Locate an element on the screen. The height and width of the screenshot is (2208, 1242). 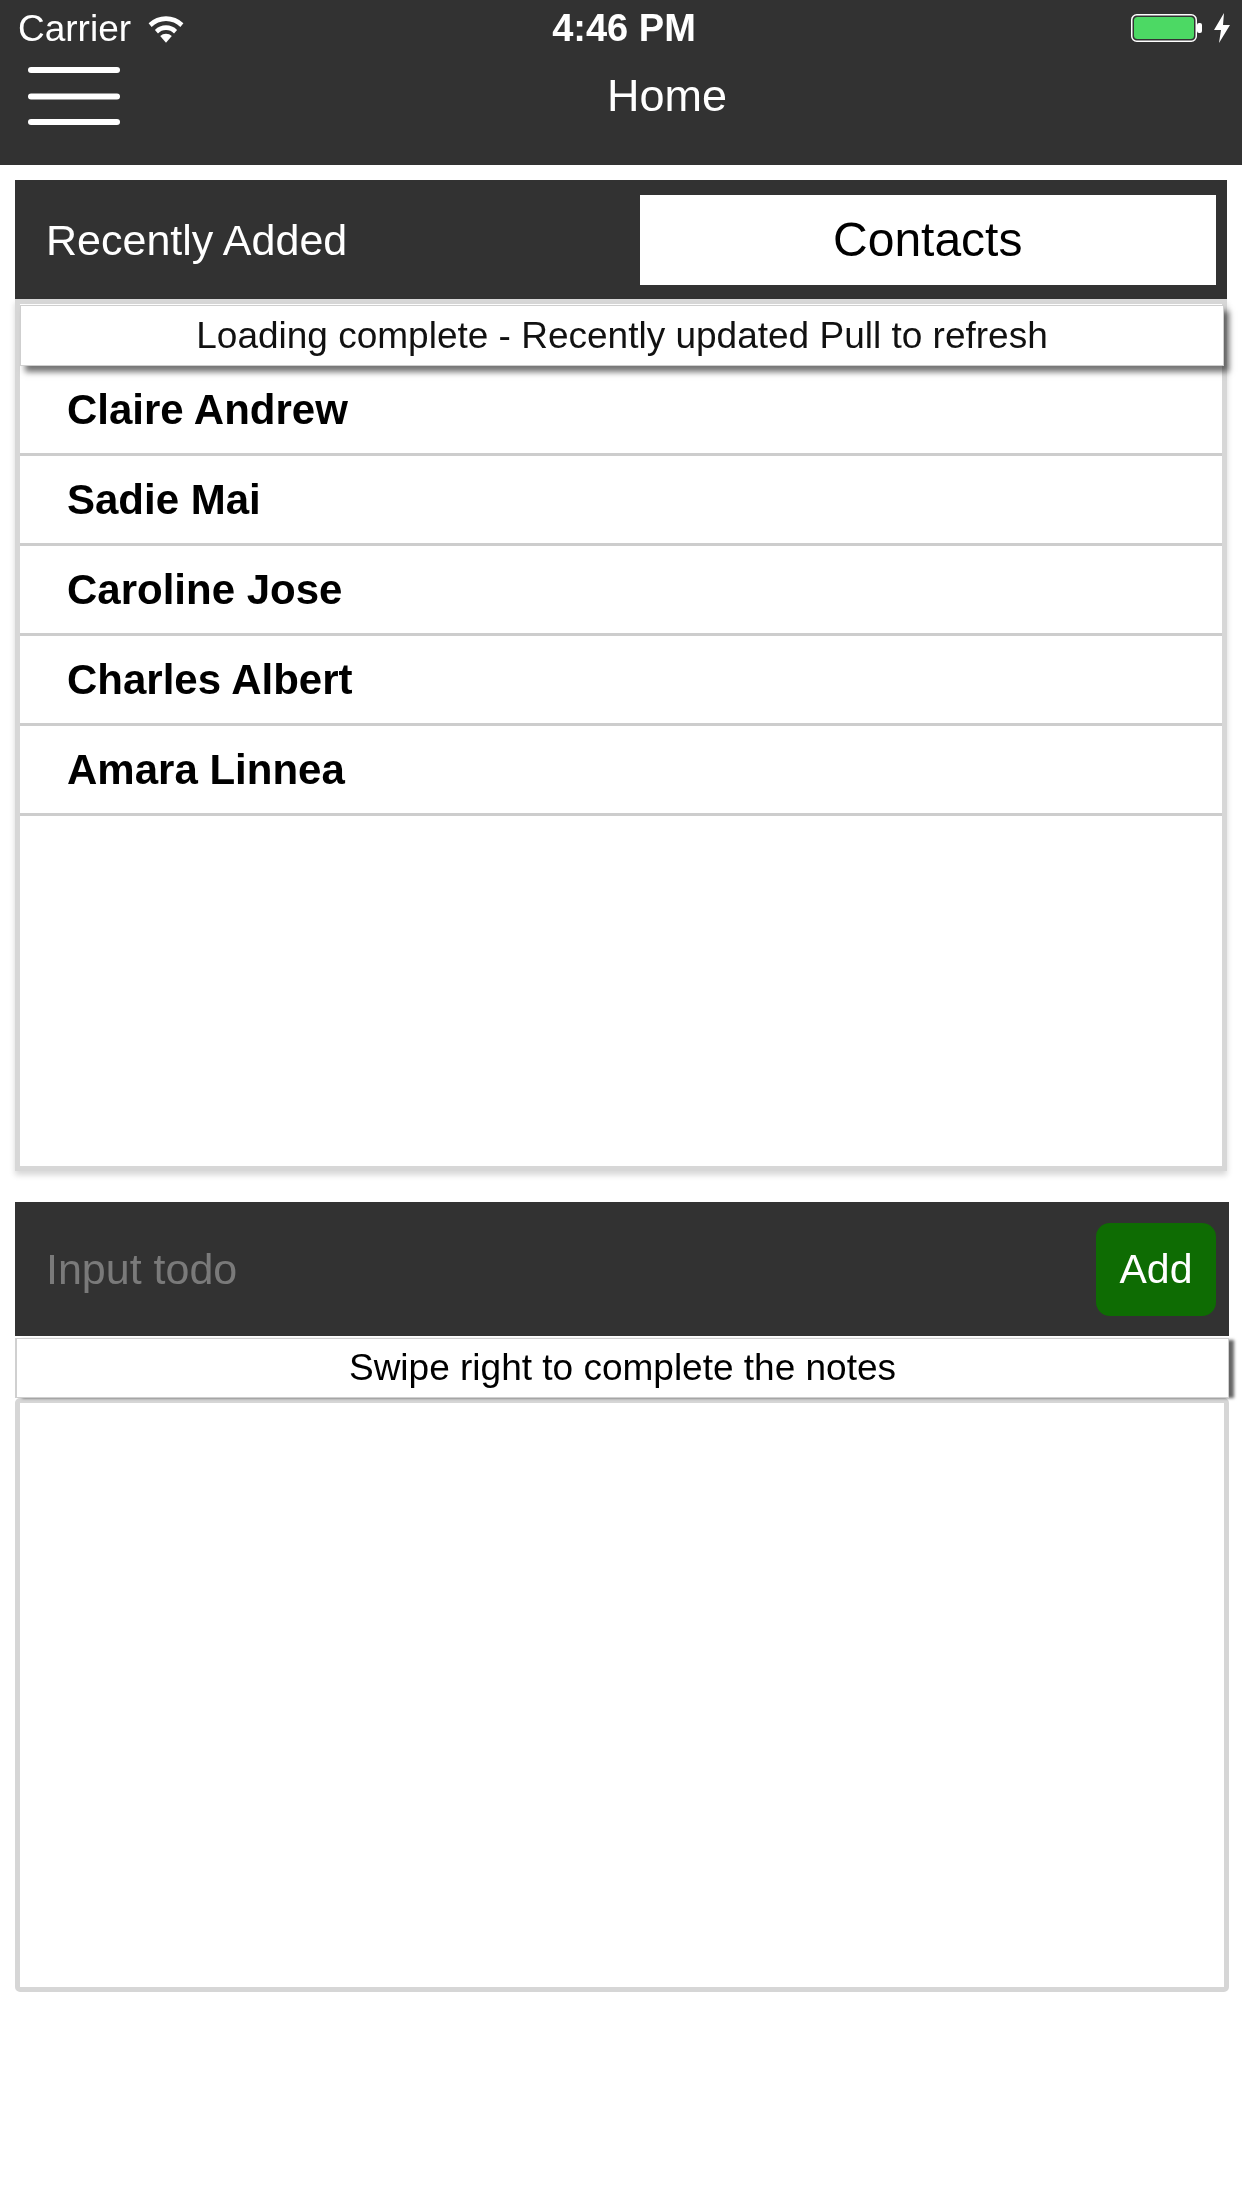
clock-text: 4:46 PM is located at coordinates (624, 28).